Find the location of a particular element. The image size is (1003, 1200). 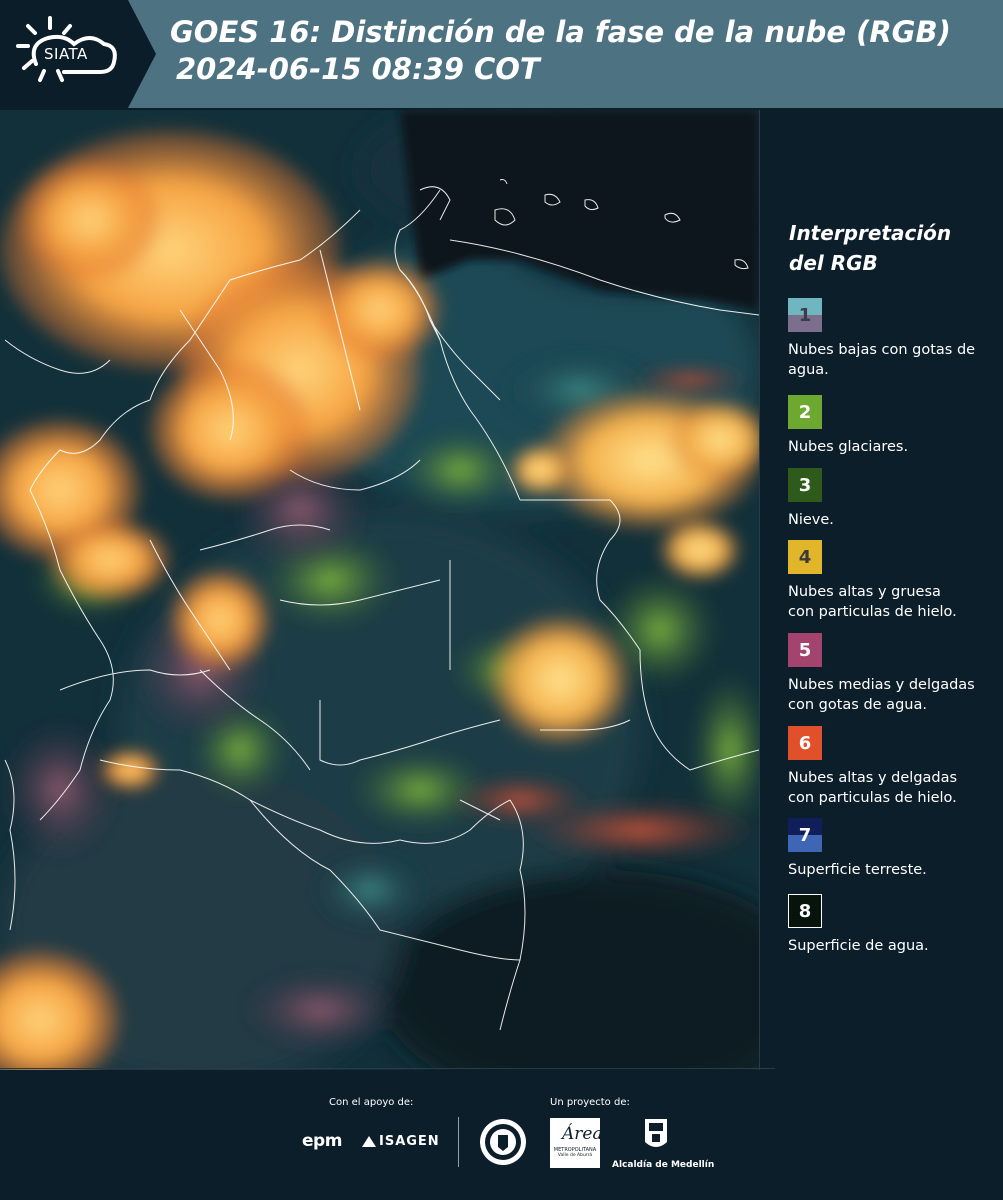

title-line-2: 2024-06-15 08:39 COT is located at coordinates (358, 69).